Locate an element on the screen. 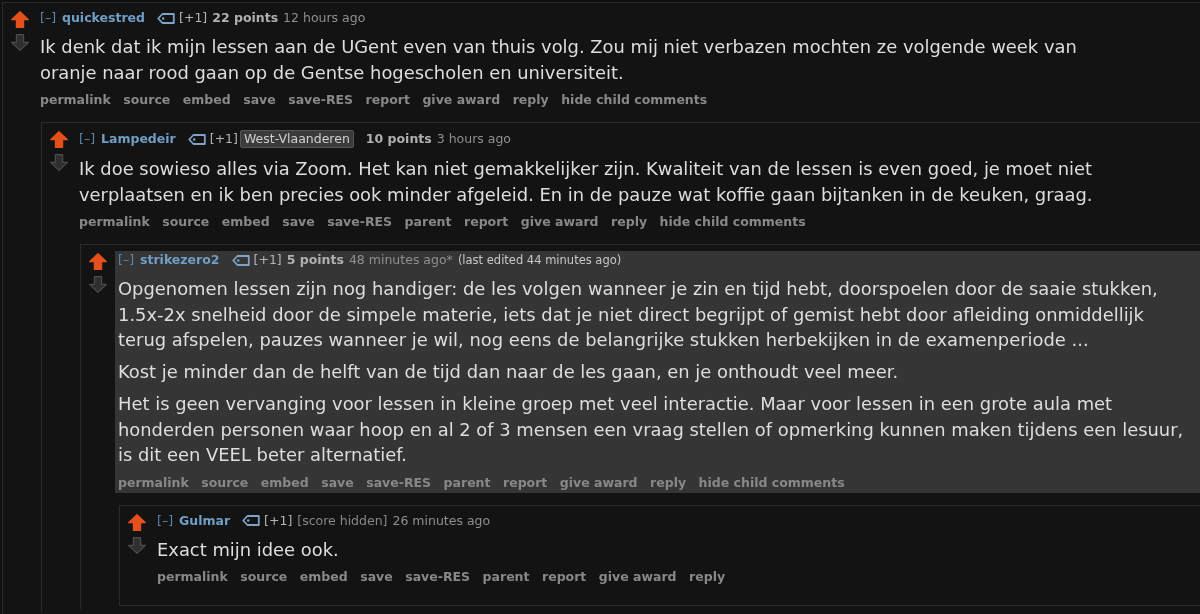 The image size is (1200, 614). score-text: [score hidden] is located at coordinates (342, 520).